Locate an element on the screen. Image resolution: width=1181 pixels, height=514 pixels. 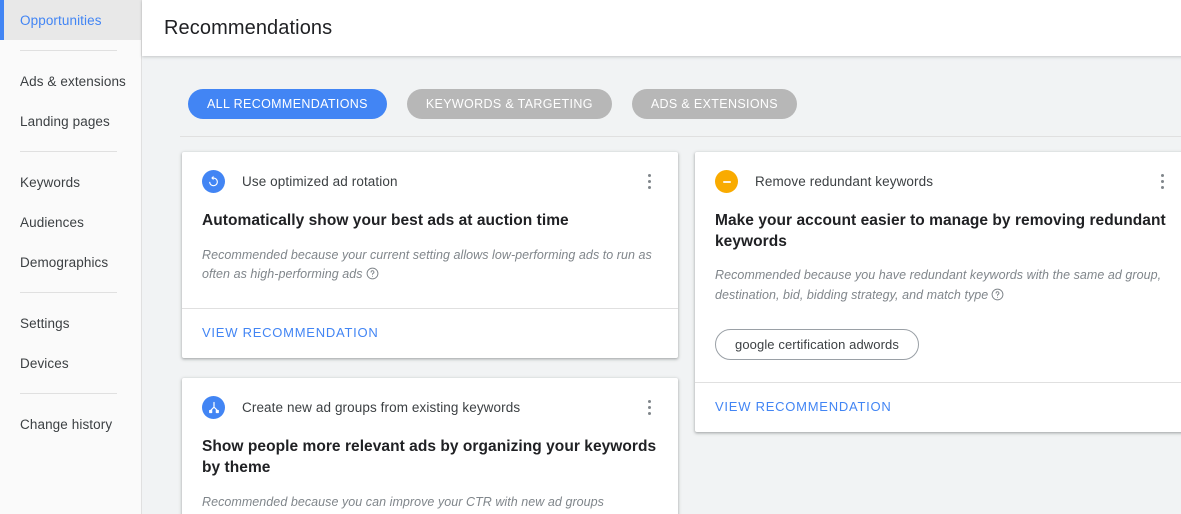
sidebar-item-opportunities: Opportunities is located at coordinates (70, 20).